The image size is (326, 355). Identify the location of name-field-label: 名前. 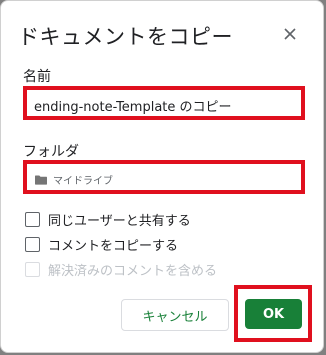
(37, 77).